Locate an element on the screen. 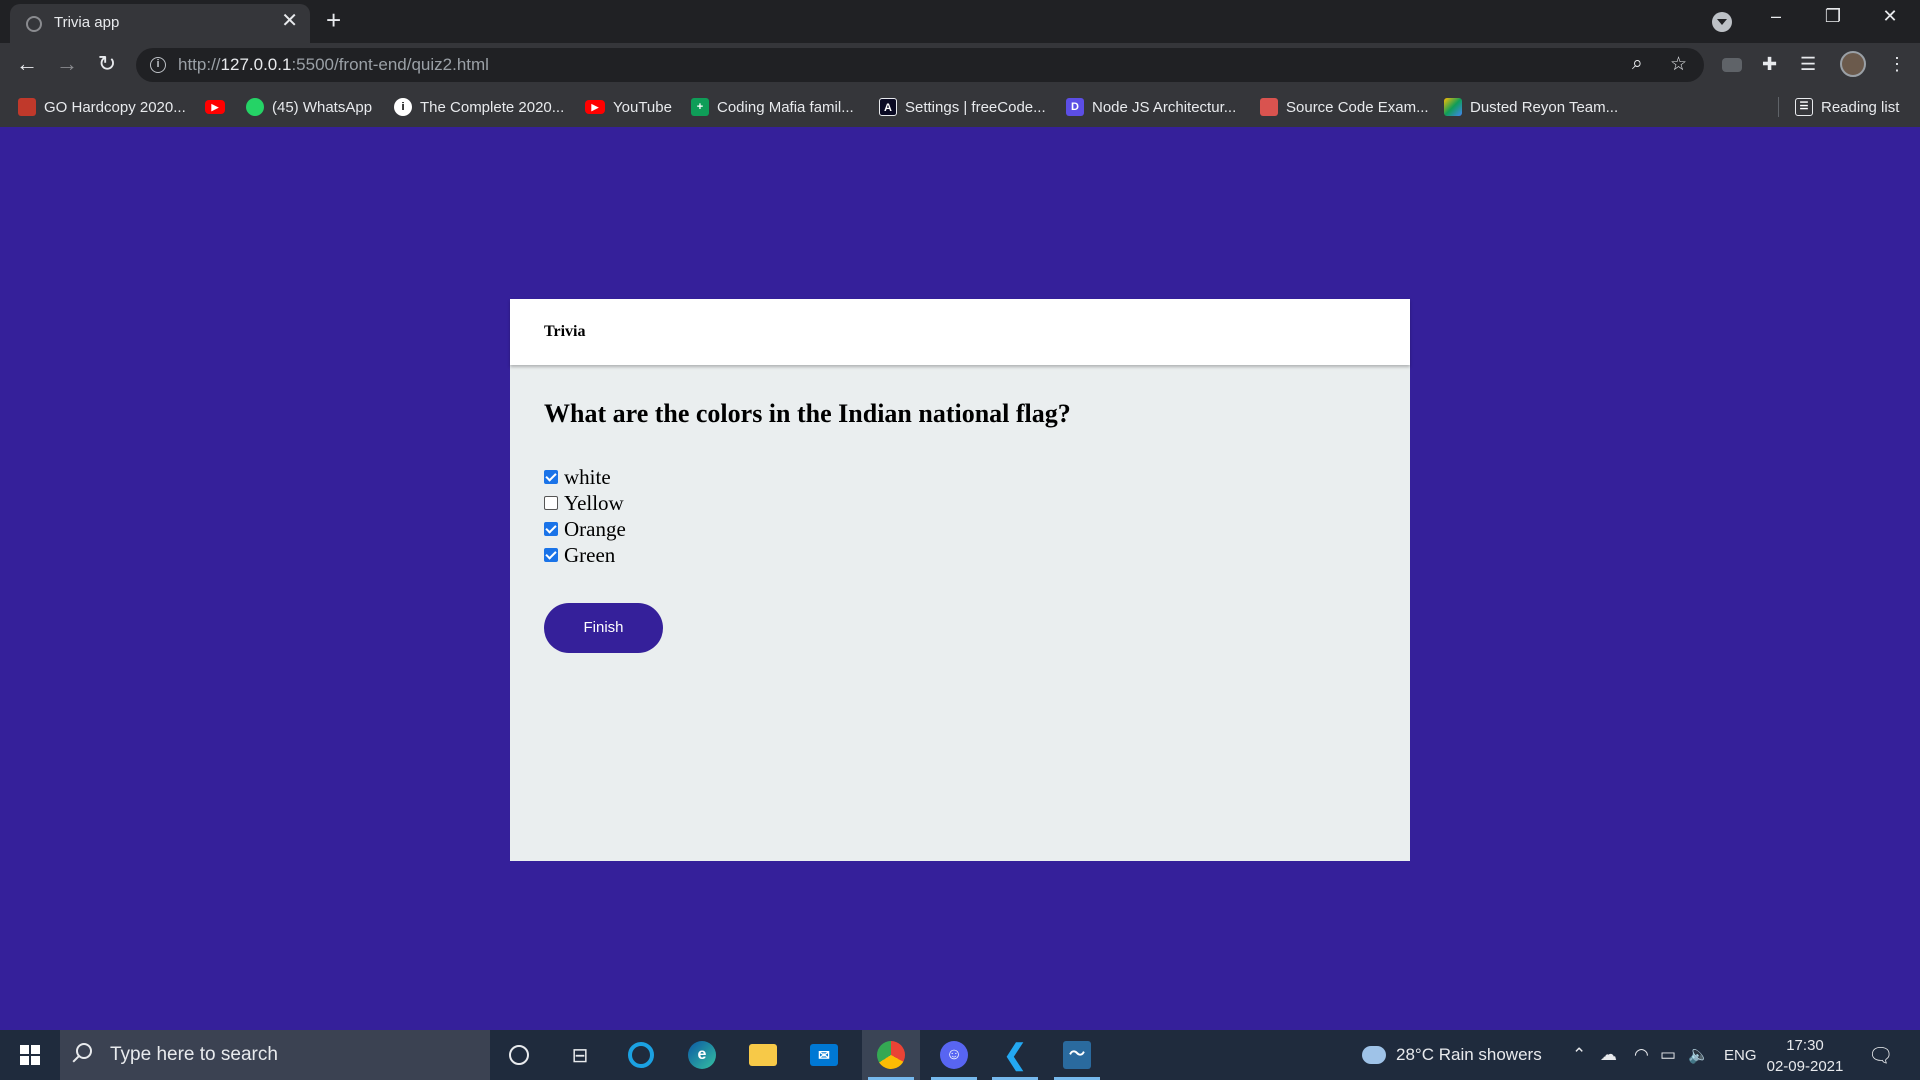 The width and height of the screenshot is (1920, 1080). bookmark-label: (45) WhatsApp is located at coordinates (322, 107).